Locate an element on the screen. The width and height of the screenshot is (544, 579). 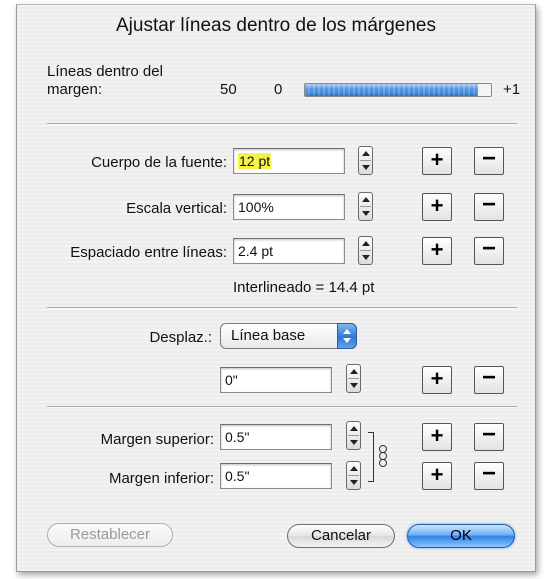
vertical-scale-field: 100% is located at coordinates (289, 207).